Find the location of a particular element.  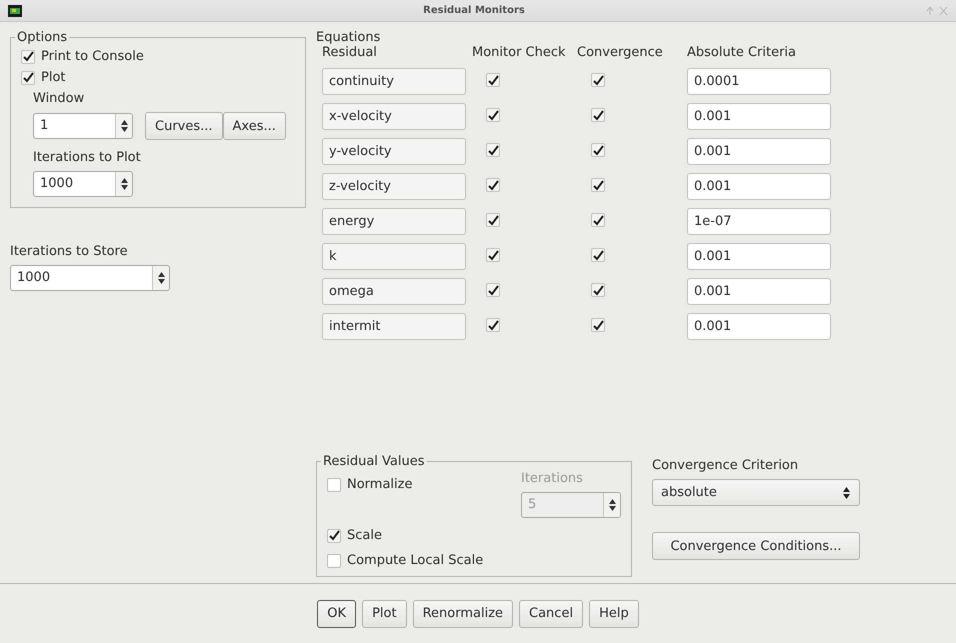

checkbox-label: Scale is located at coordinates (364, 535).